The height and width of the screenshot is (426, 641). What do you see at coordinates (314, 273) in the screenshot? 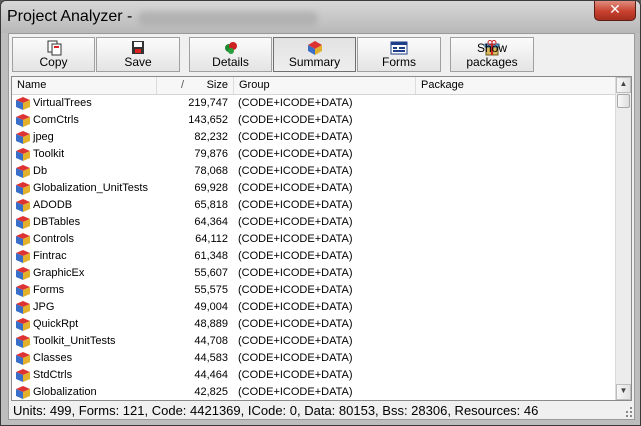
I see `list-item: GraphicEx 55,607 (CODE+ICODE+DATA)` at bounding box center [314, 273].